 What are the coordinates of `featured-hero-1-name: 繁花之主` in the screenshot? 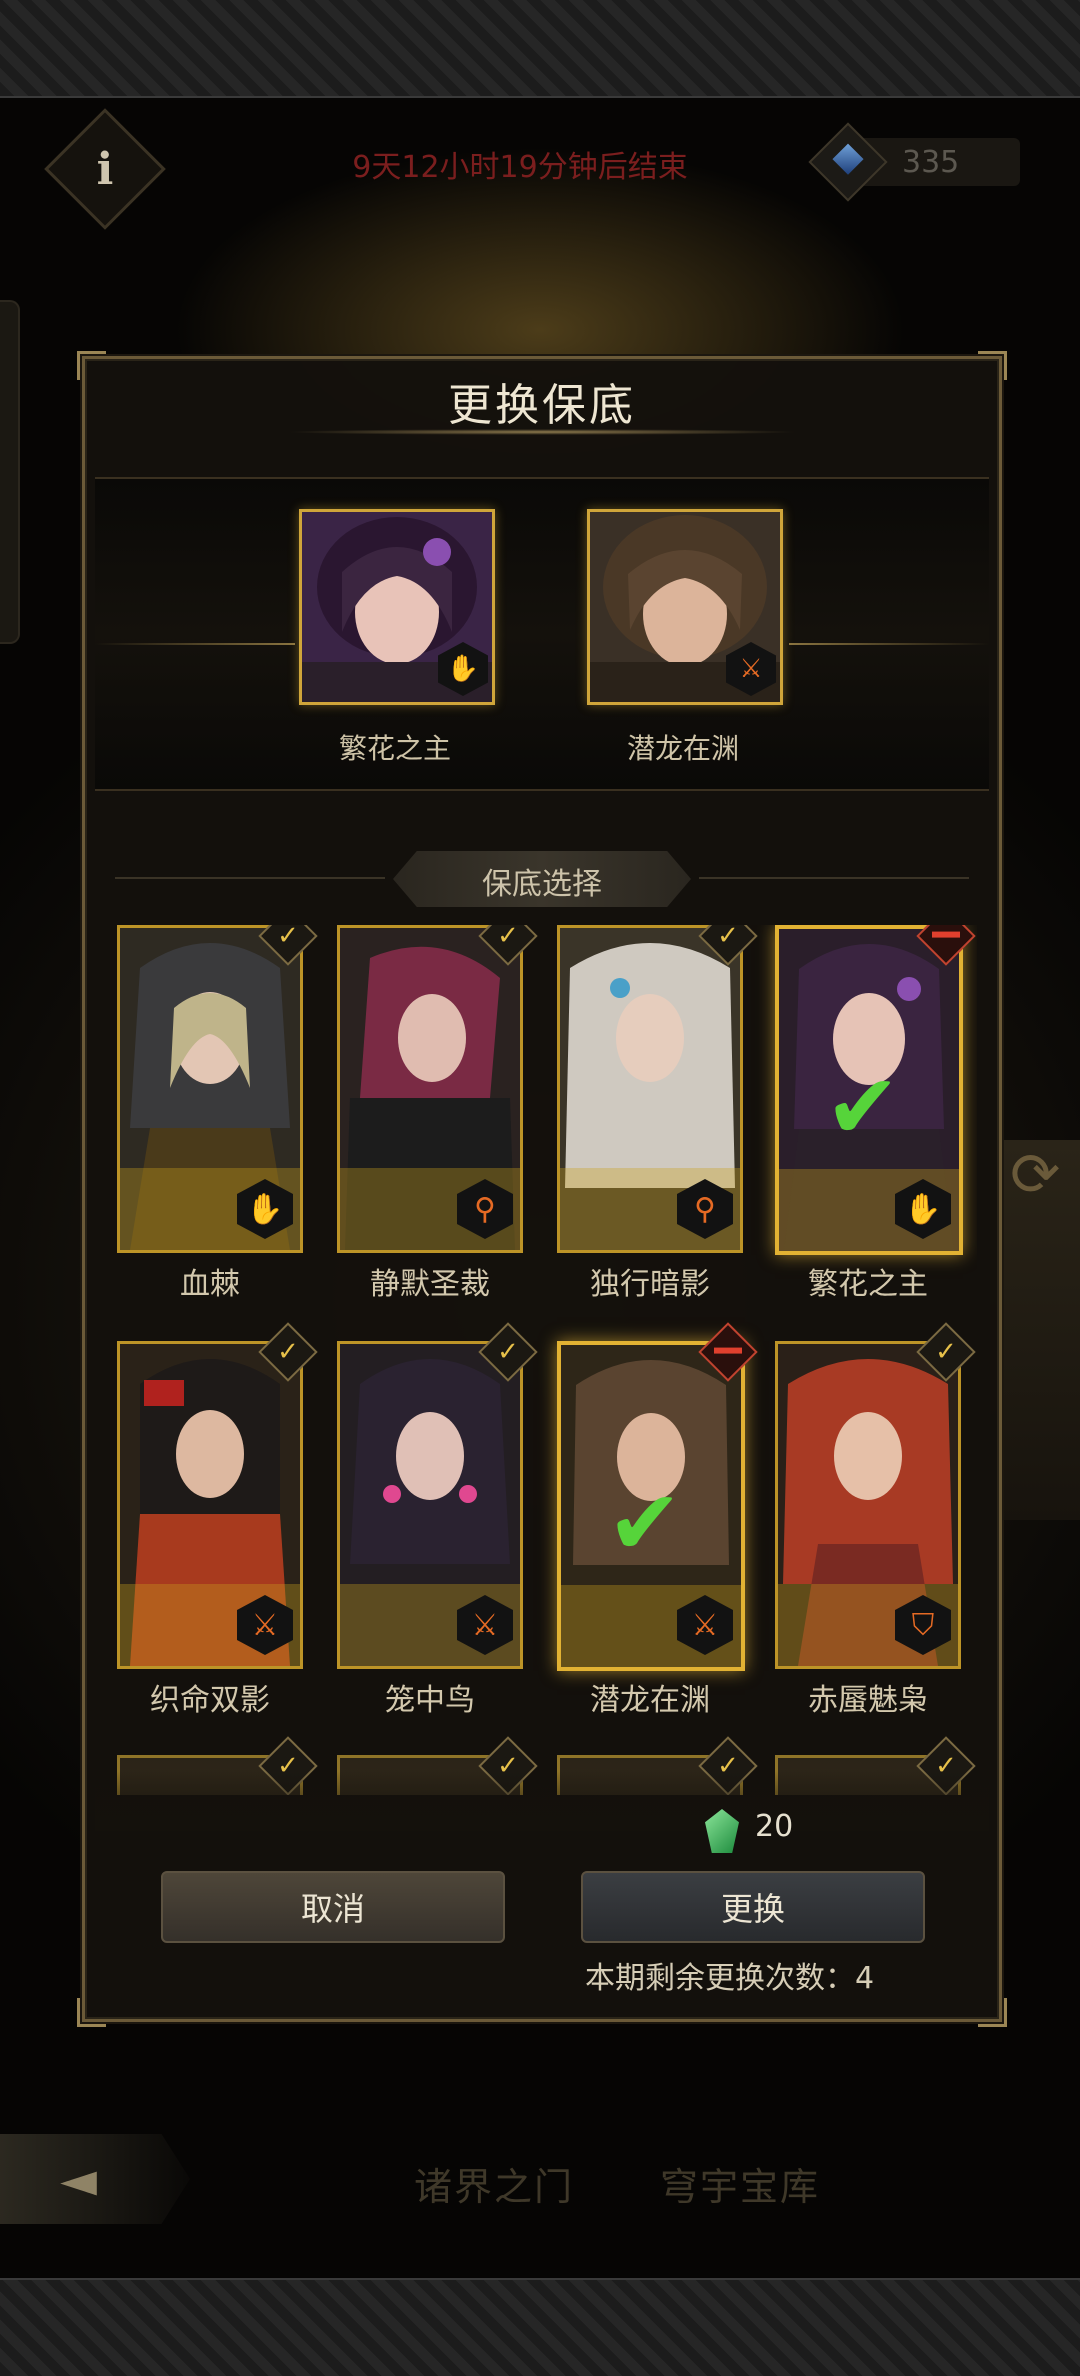 It's located at (394, 748).